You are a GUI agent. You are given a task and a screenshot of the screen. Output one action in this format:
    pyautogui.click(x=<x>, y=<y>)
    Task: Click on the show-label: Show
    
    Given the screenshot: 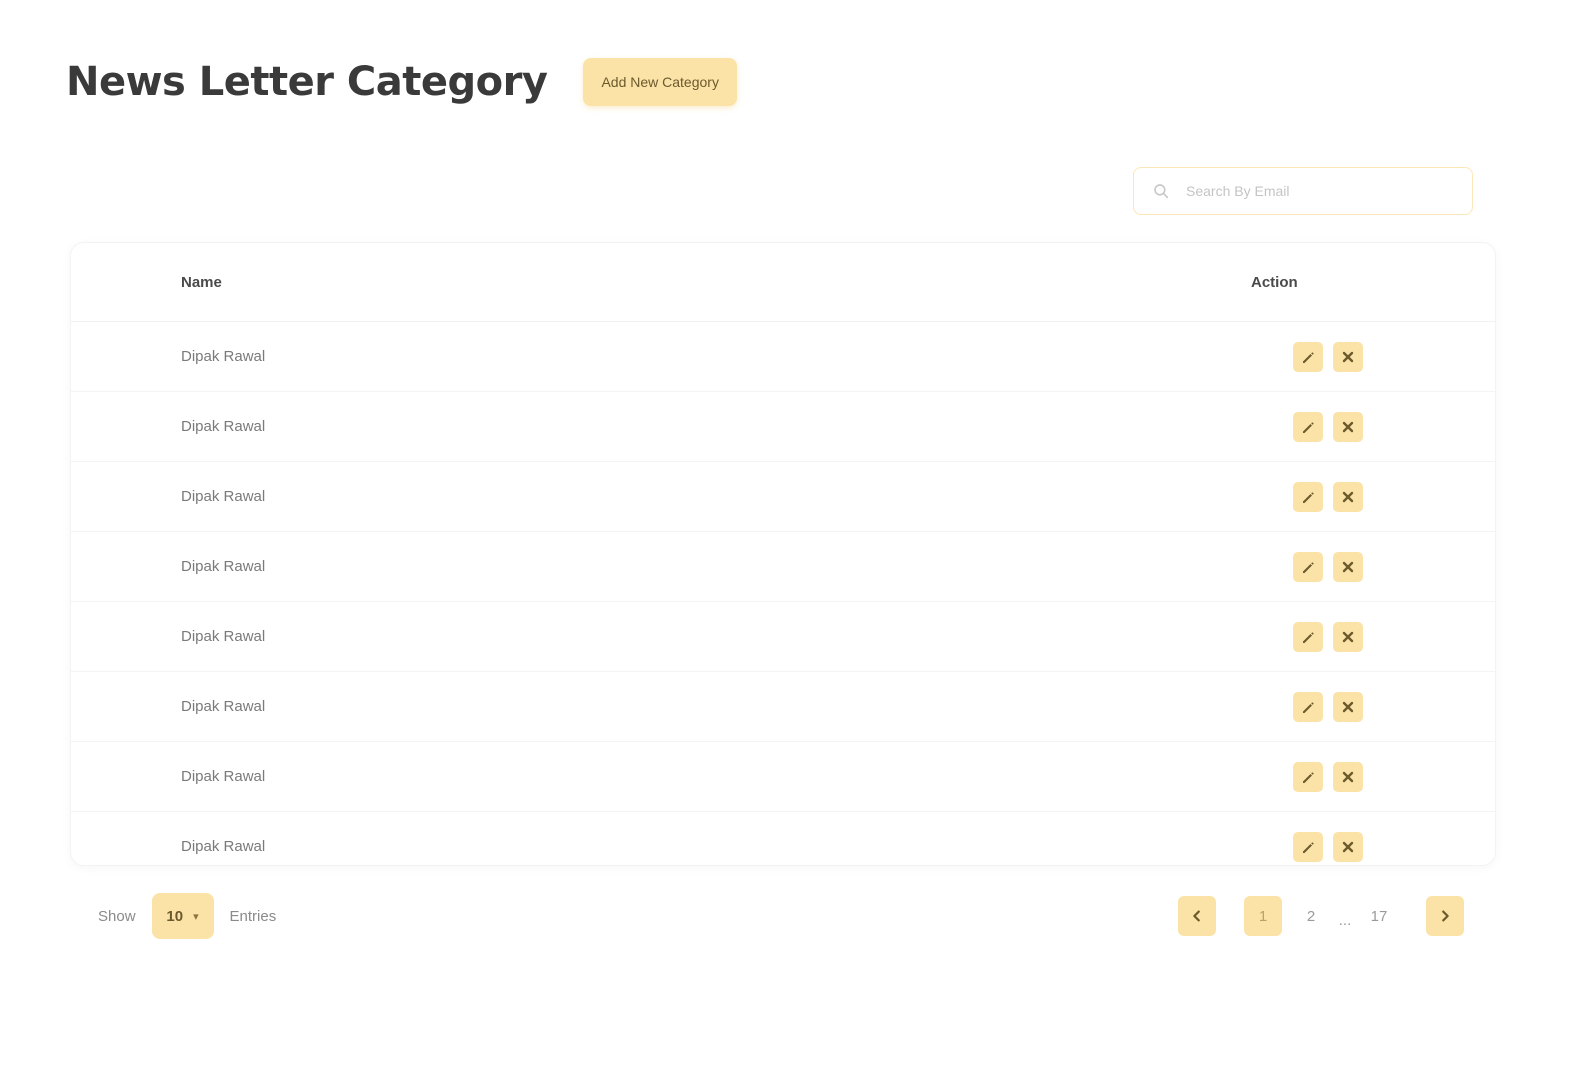 What is the action you would take?
    pyautogui.click(x=117, y=916)
    